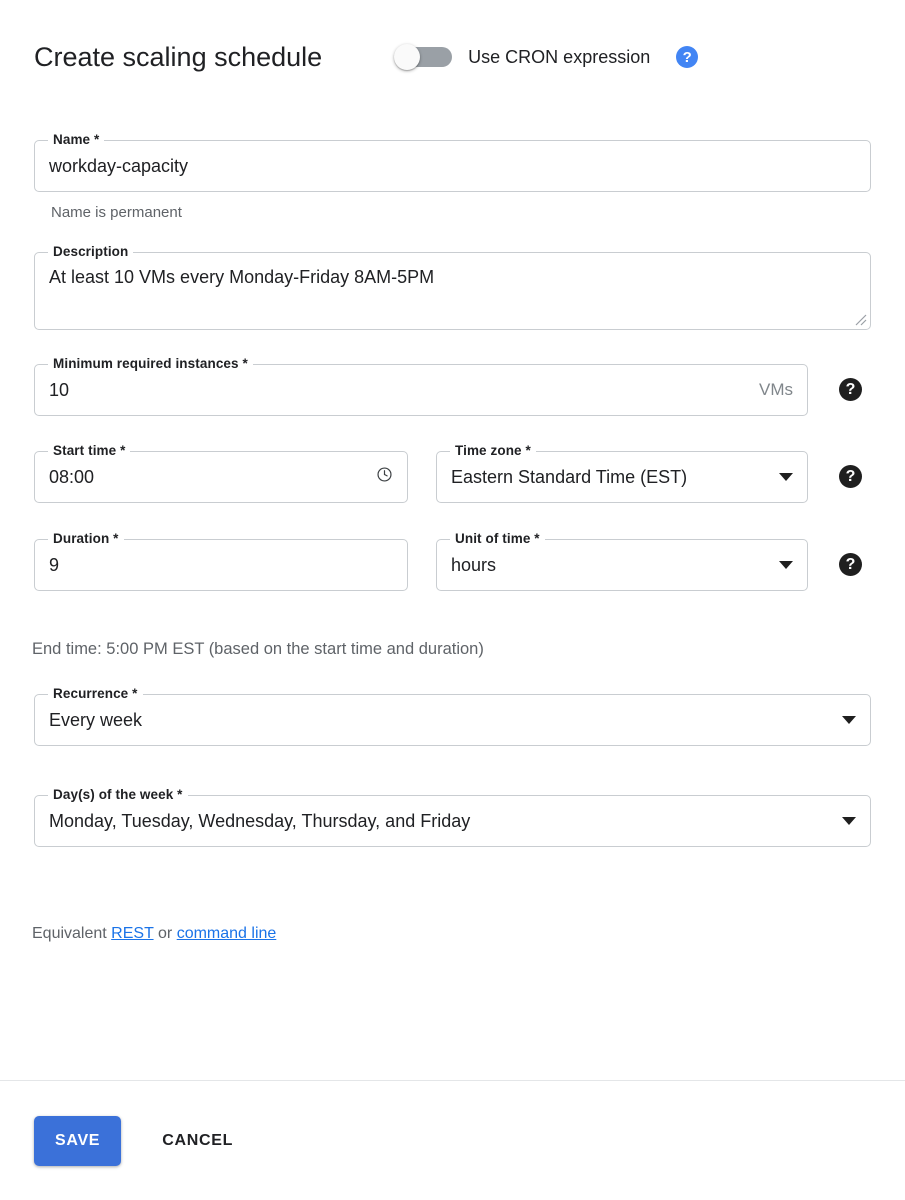  Describe the element at coordinates (452, 1140) in the screenshot. I see `dialog-footer: SAVE CANCEL` at that location.